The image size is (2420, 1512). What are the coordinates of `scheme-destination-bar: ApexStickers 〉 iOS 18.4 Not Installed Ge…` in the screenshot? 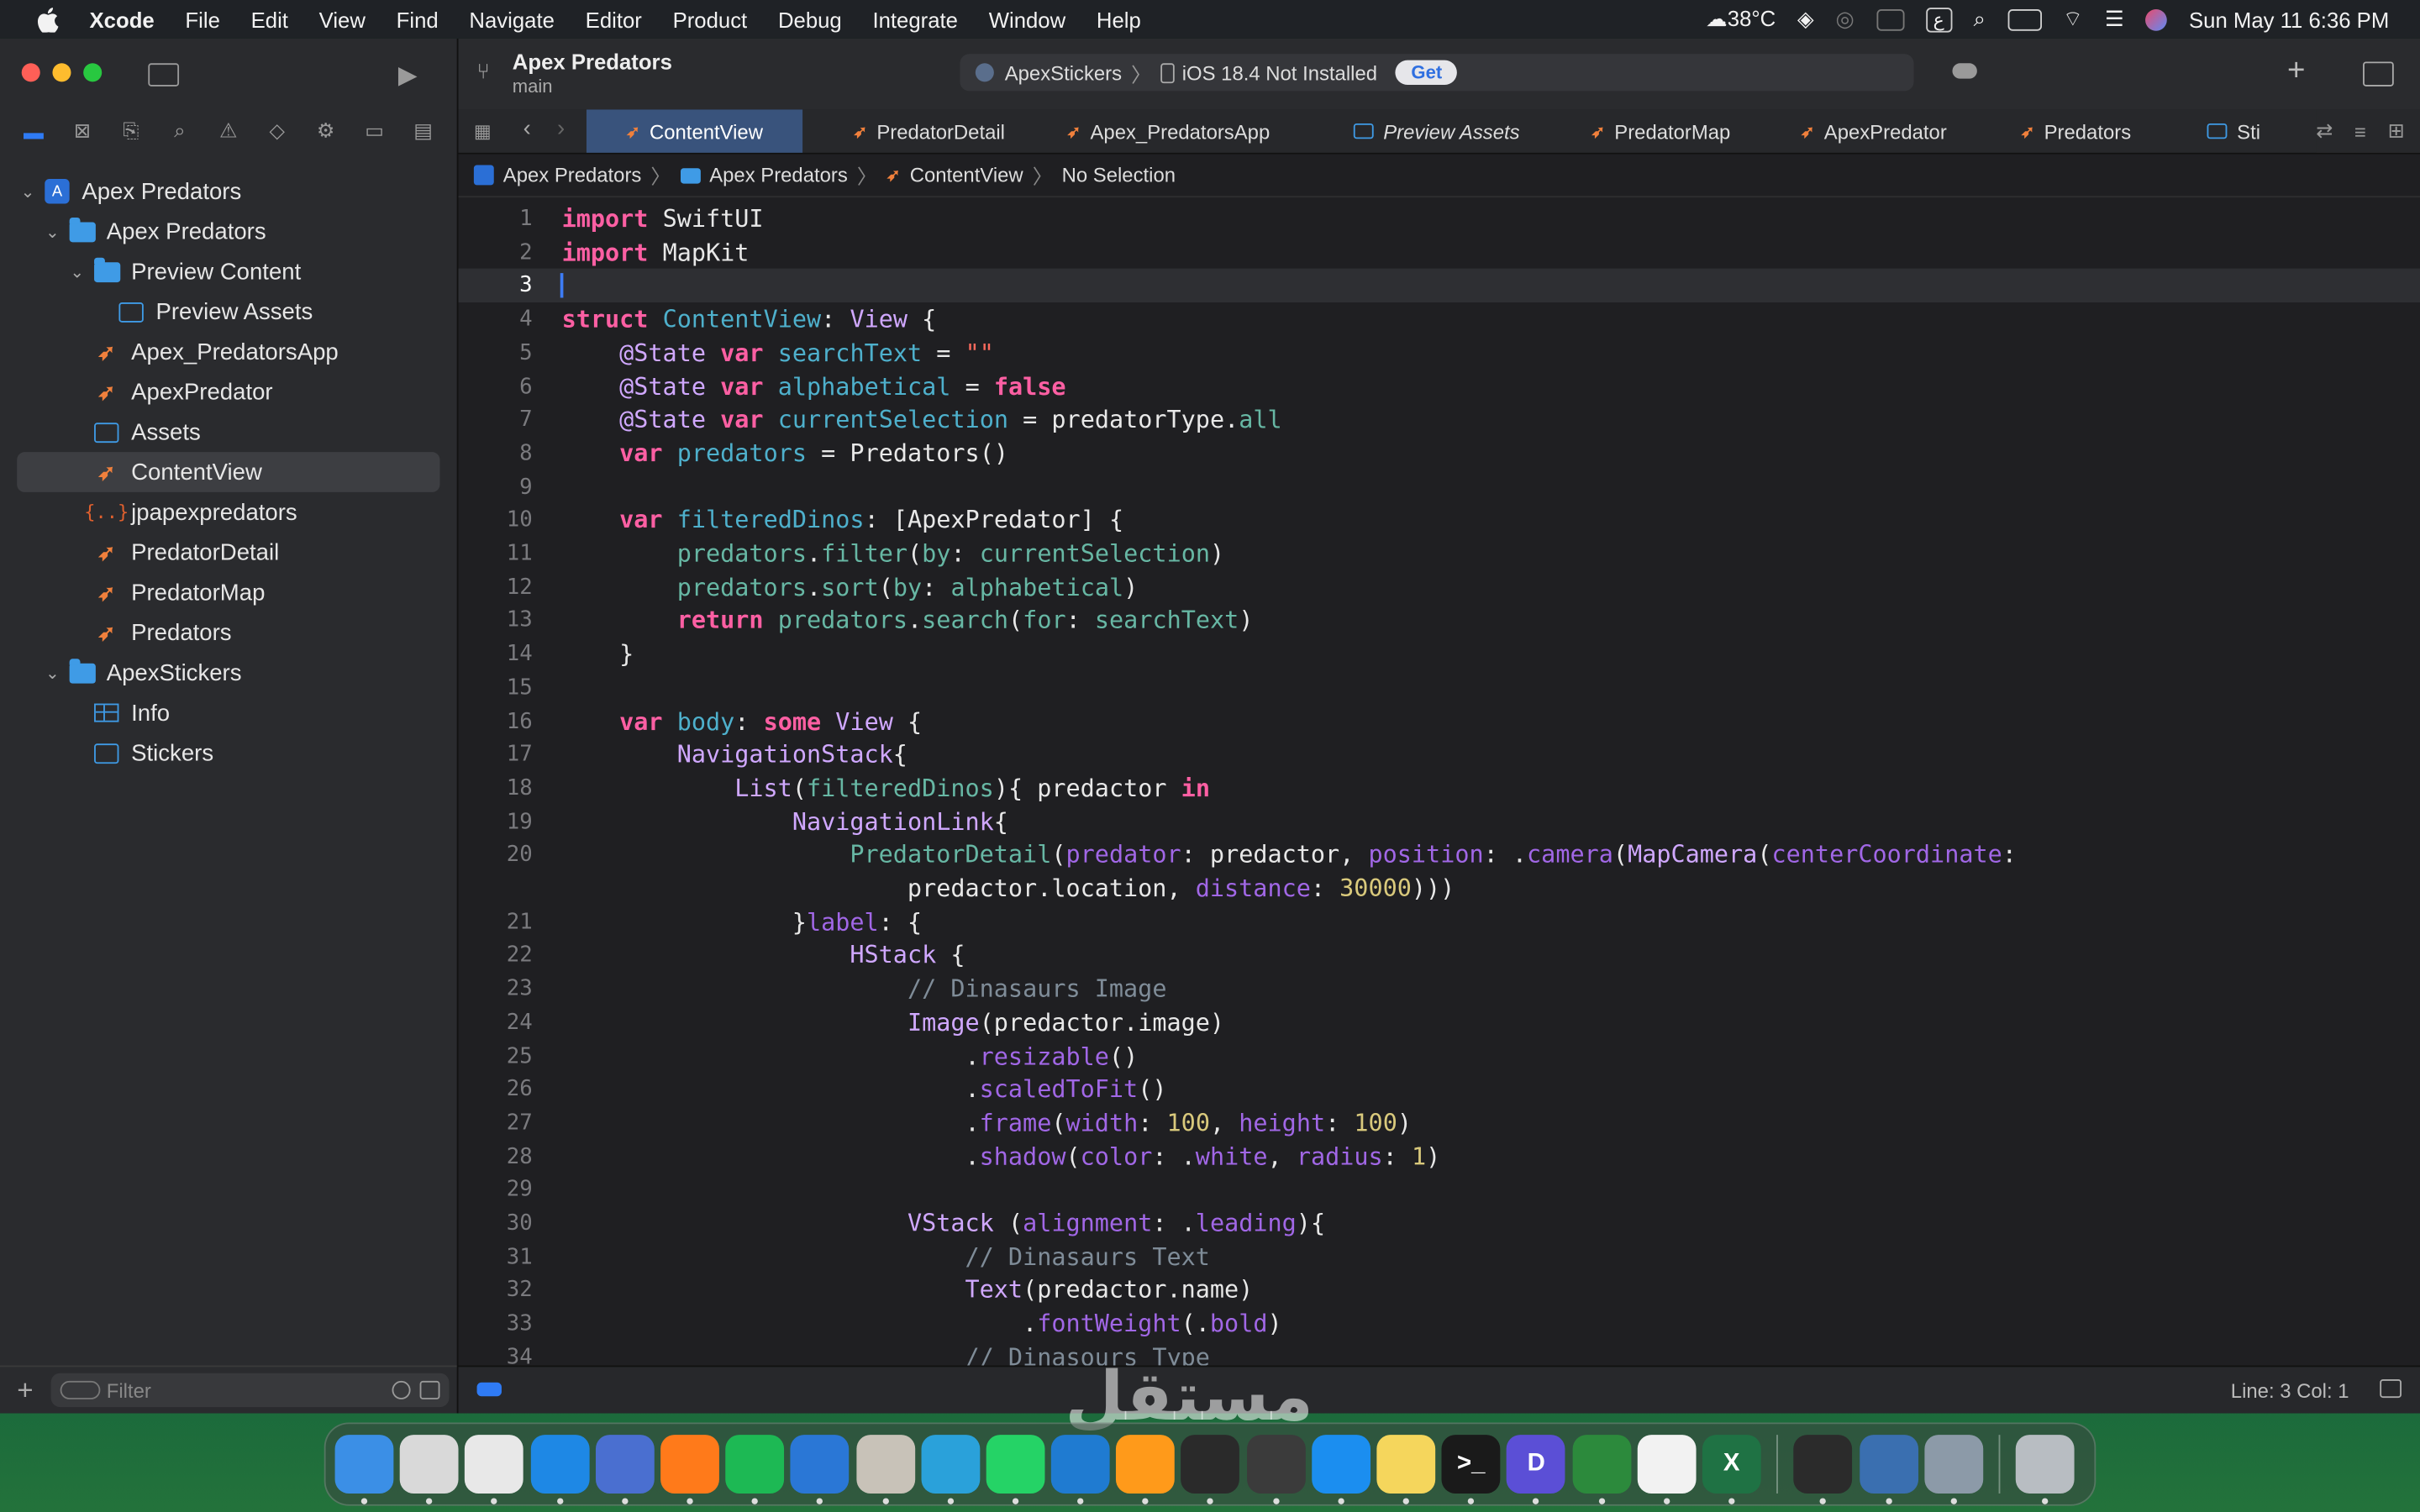 It's located at (1437, 73).